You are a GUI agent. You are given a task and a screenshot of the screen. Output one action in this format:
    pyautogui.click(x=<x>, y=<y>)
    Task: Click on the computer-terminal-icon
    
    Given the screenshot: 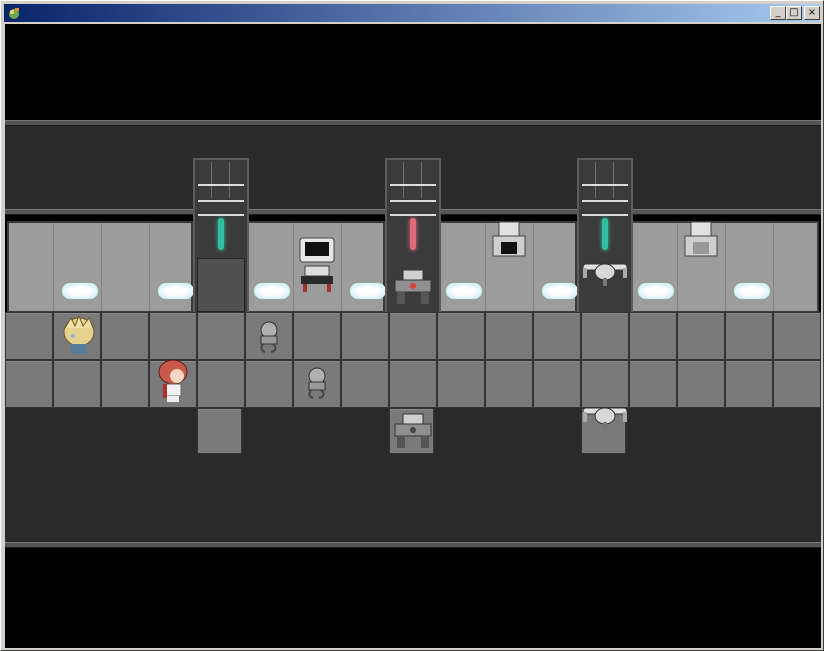 What is the action you would take?
    pyautogui.click(x=317, y=250)
    